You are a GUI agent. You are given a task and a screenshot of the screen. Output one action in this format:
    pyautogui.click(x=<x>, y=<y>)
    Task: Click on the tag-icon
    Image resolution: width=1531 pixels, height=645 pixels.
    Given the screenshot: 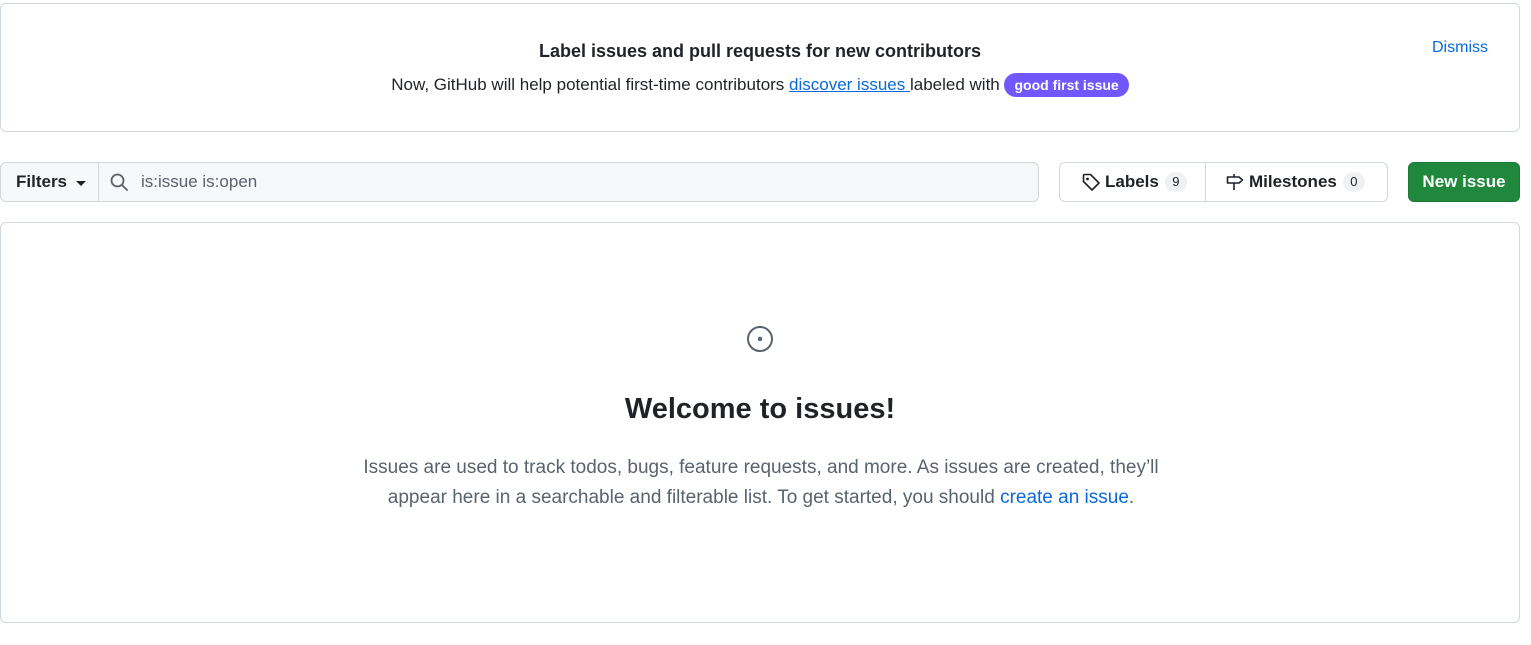 What is the action you would take?
    pyautogui.click(x=1091, y=182)
    